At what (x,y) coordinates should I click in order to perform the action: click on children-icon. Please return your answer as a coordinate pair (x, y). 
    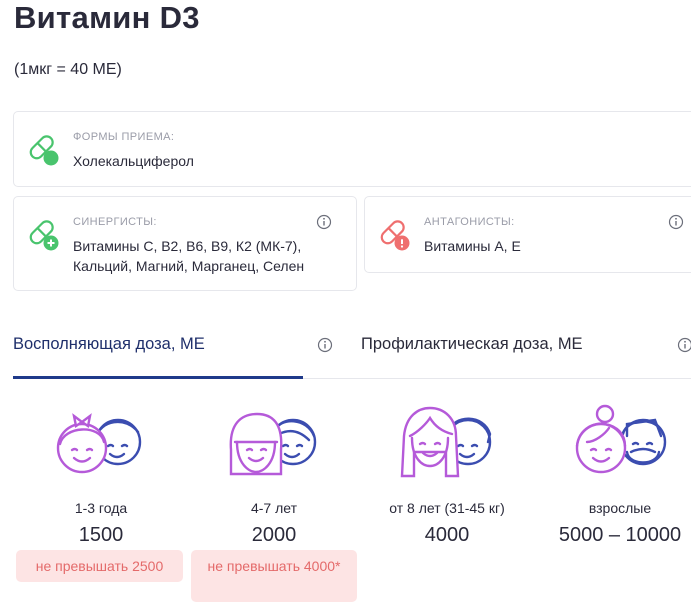
    Looking at the image, I should click on (273, 444).